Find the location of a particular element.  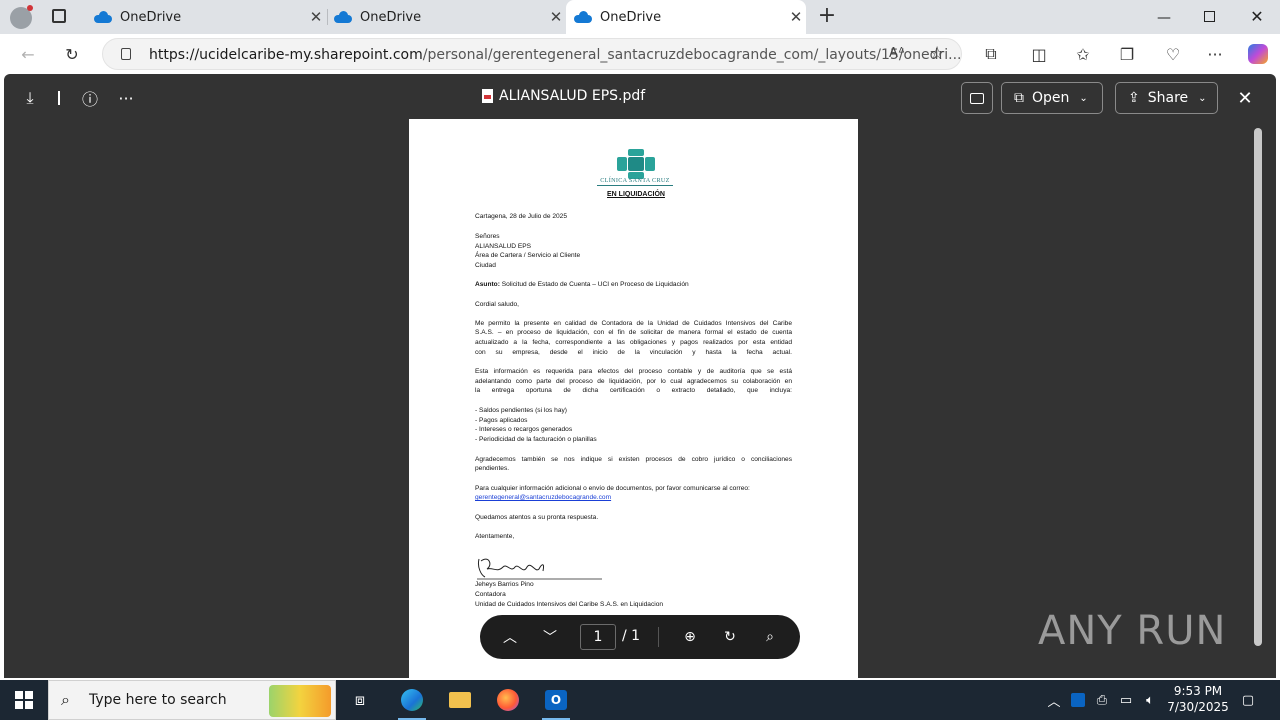

restore-button is located at coordinates (1209, 16).